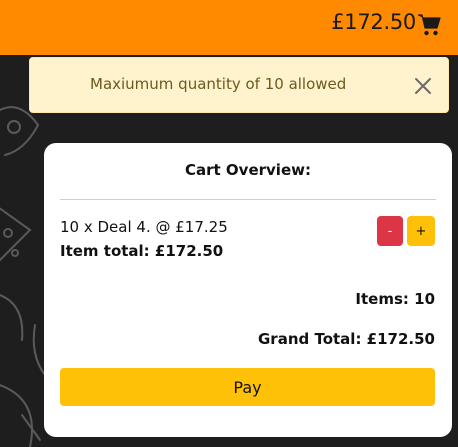  Describe the element at coordinates (390, 231) in the screenshot. I see `decrease-quantity-button: -` at that location.